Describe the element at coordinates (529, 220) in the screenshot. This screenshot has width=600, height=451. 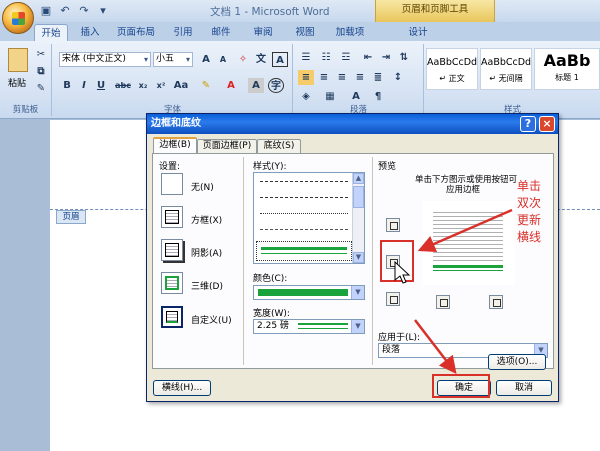
I see `annotation-line: 更新` at that location.